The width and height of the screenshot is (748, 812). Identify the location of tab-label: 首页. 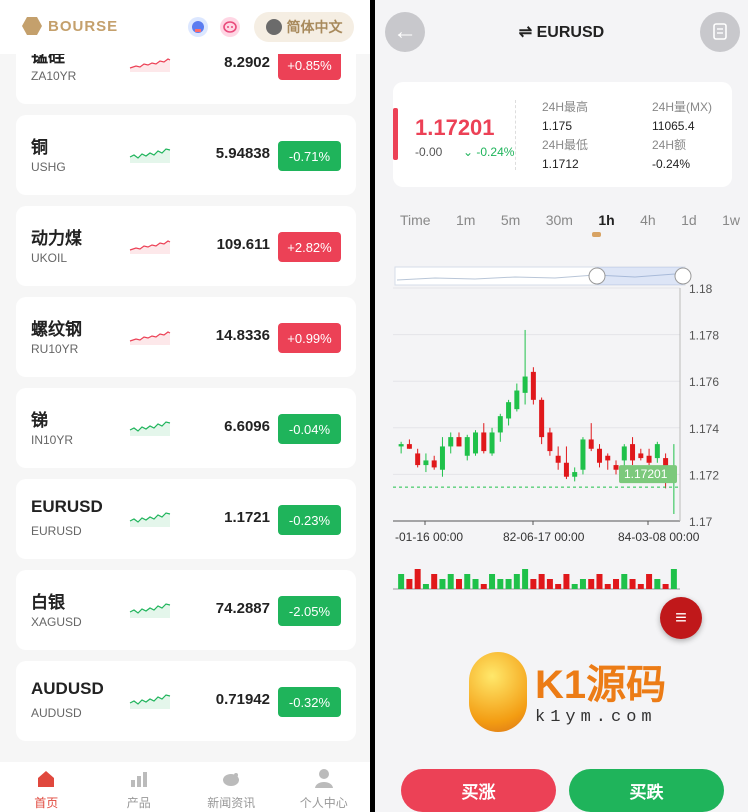
(46, 803).